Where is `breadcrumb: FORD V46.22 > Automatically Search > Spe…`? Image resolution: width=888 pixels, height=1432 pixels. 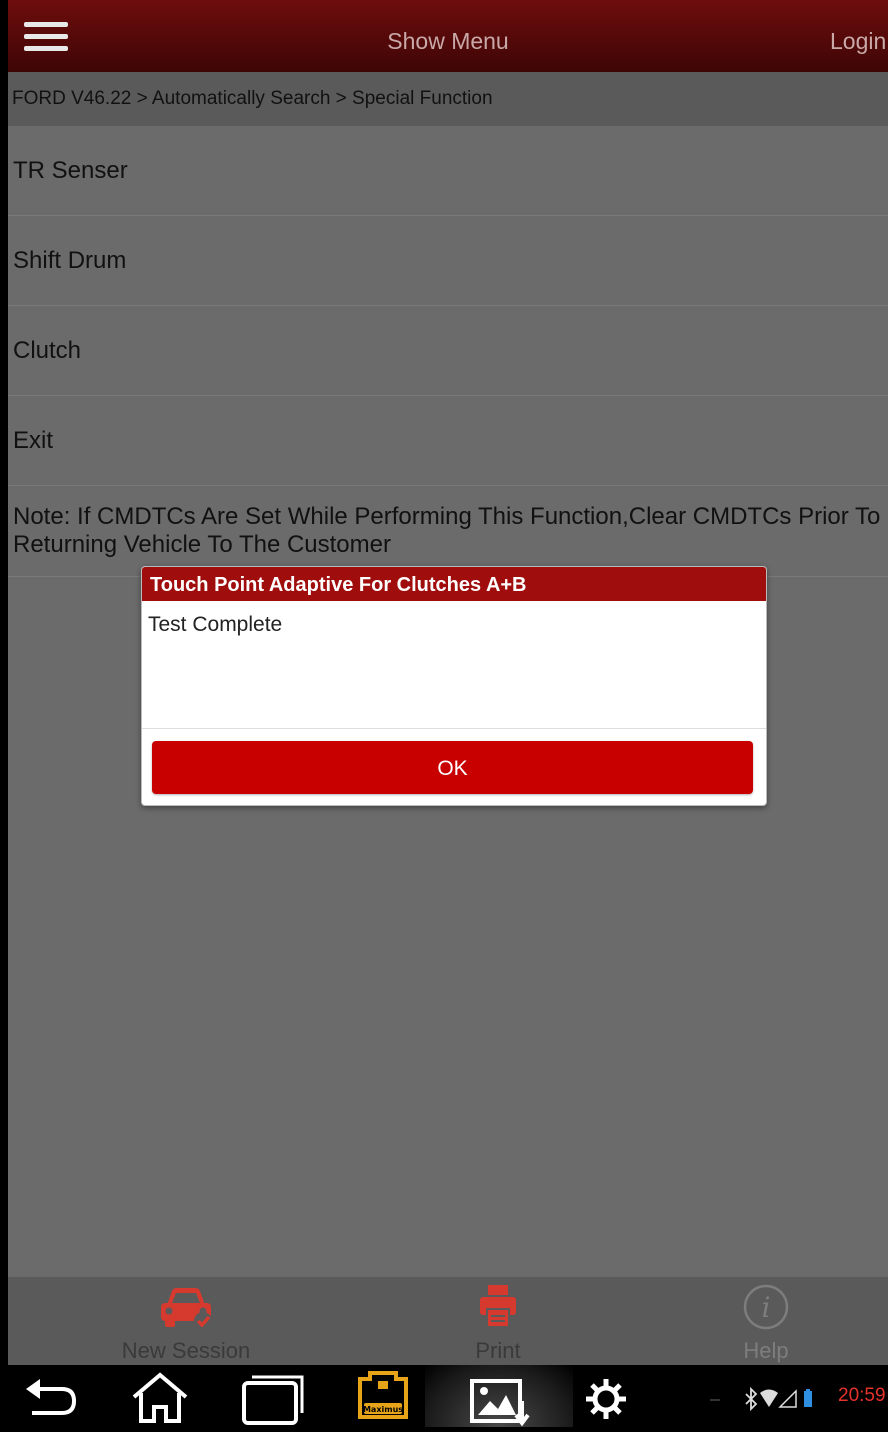 breadcrumb: FORD V46.22 > Automatically Search > Spe… is located at coordinates (448, 99).